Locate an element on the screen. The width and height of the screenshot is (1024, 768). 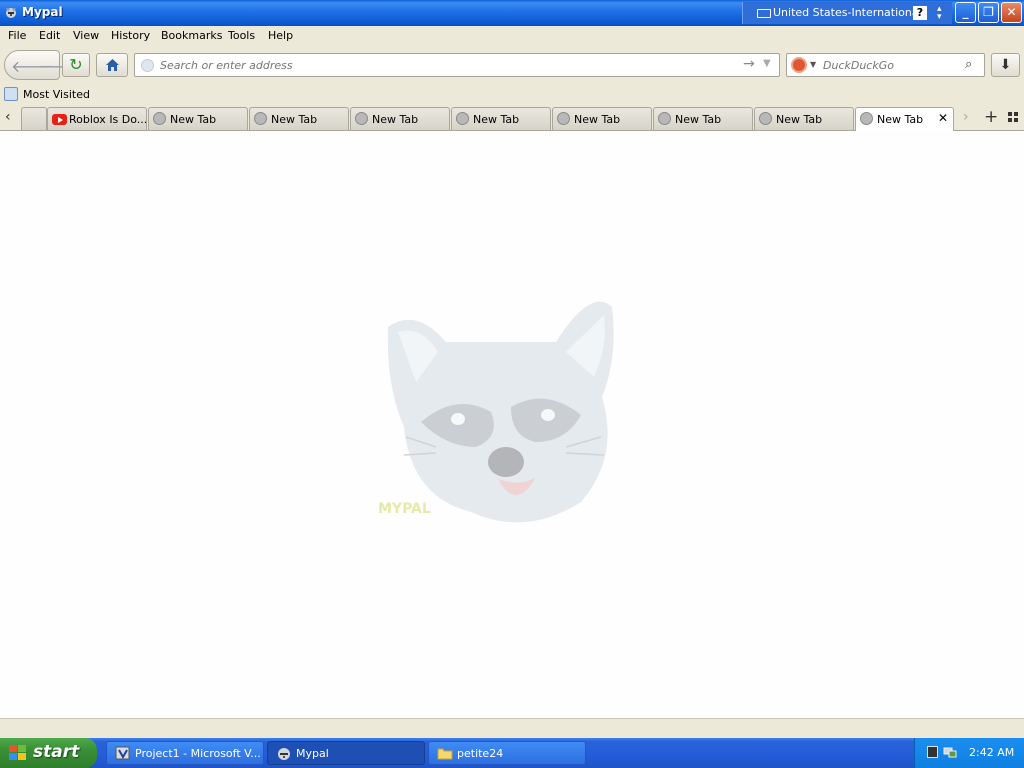
tab-new-6: New Tab is located at coordinates (703, 118).